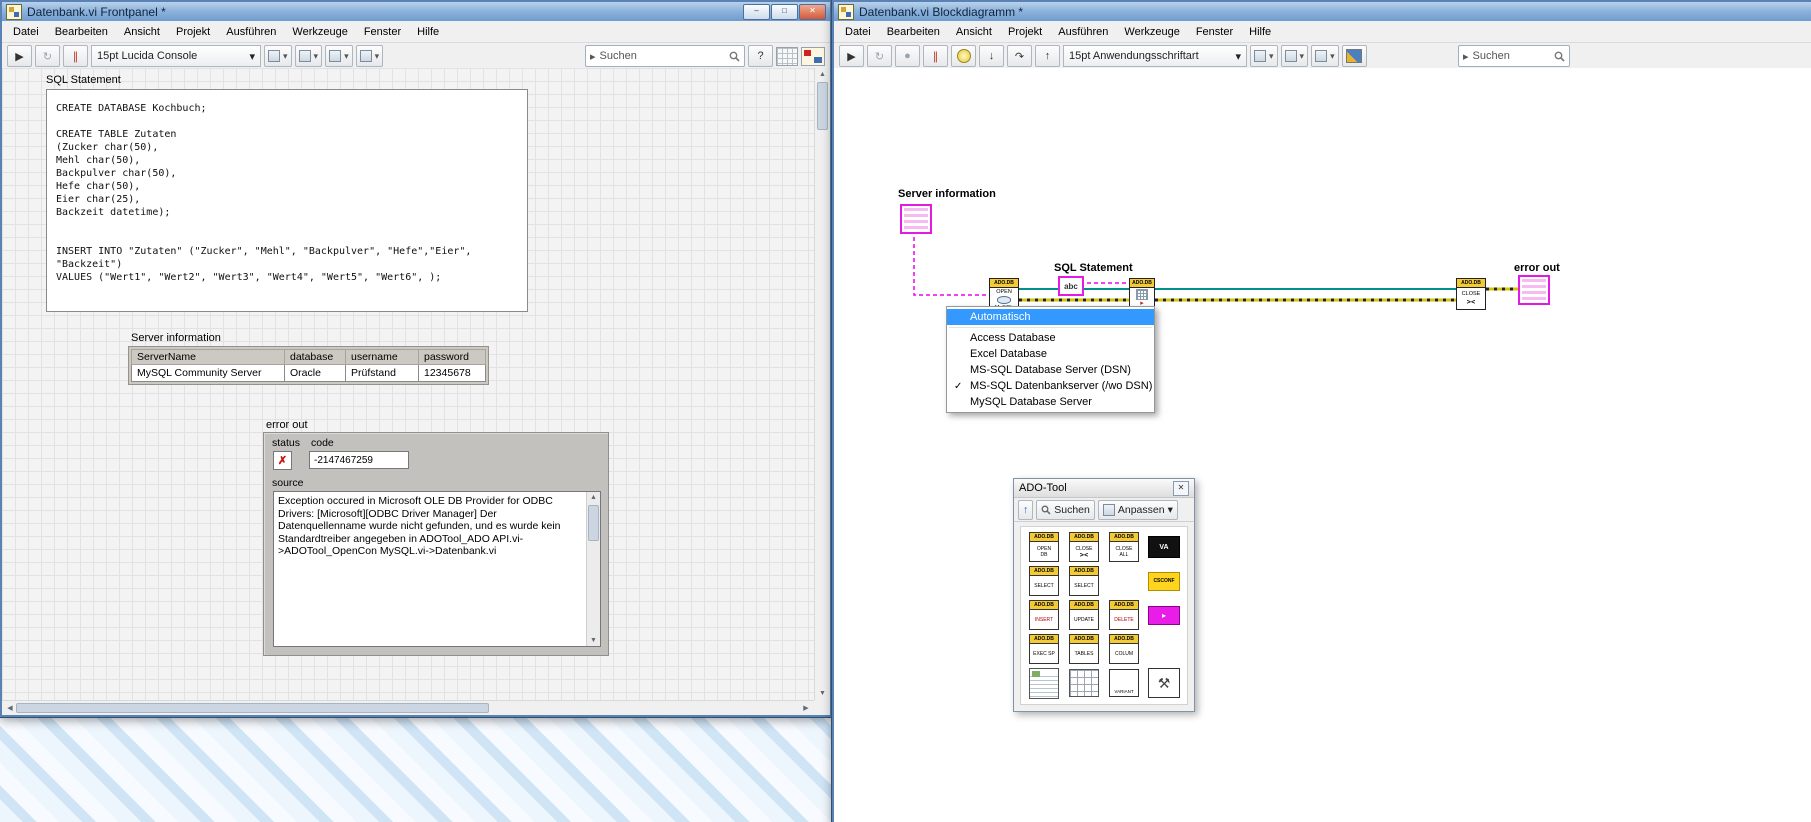 This screenshot has height=822, width=1811. Describe the element at coordinates (963, 56) in the screenshot. I see `highlight-execution-button` at that location.